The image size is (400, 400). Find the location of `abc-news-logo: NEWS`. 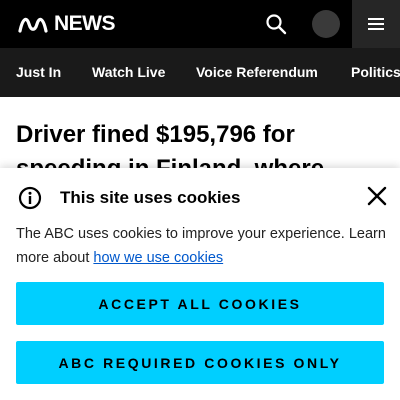

abc-news-logo: NEWS is located at coordinates (66, 23).